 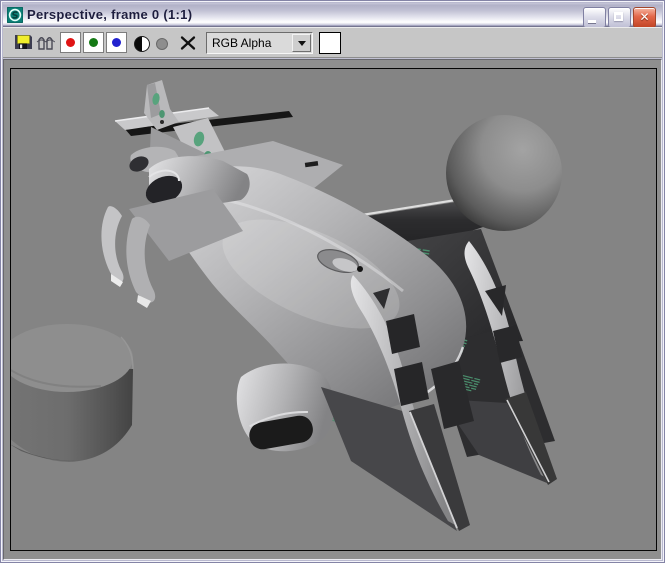 What do you see at coordinates (72, 393) in the screenshot?
I see `cylinder` at bounding box center [72, 393].